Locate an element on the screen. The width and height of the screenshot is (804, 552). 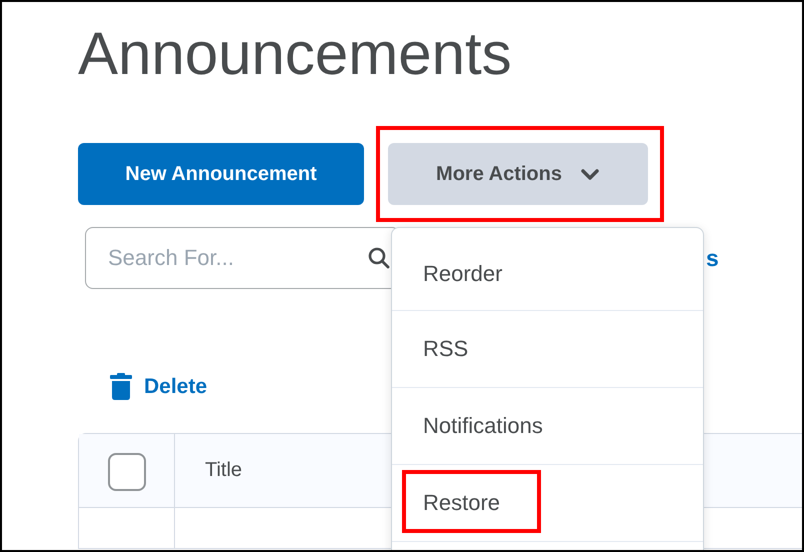
menu-item: RSS is located at coordinates (547, 349).